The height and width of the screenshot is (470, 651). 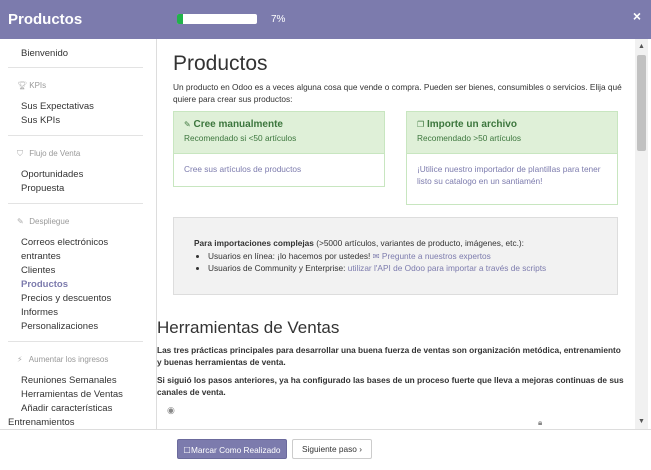 I want to click on content-scrollbar: ▲ ▼, so click(x=641, y=234).